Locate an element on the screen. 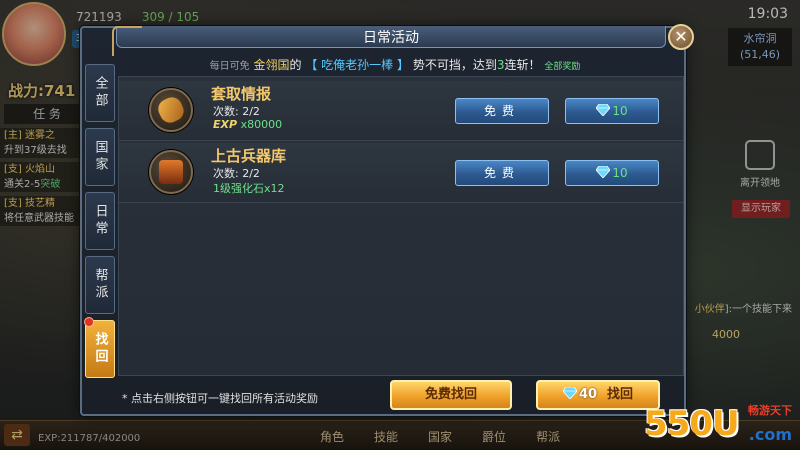 The height and width of the screenshot is (450, 800). recover-all-button: 40 找回 is located at coordinates (598, 395).